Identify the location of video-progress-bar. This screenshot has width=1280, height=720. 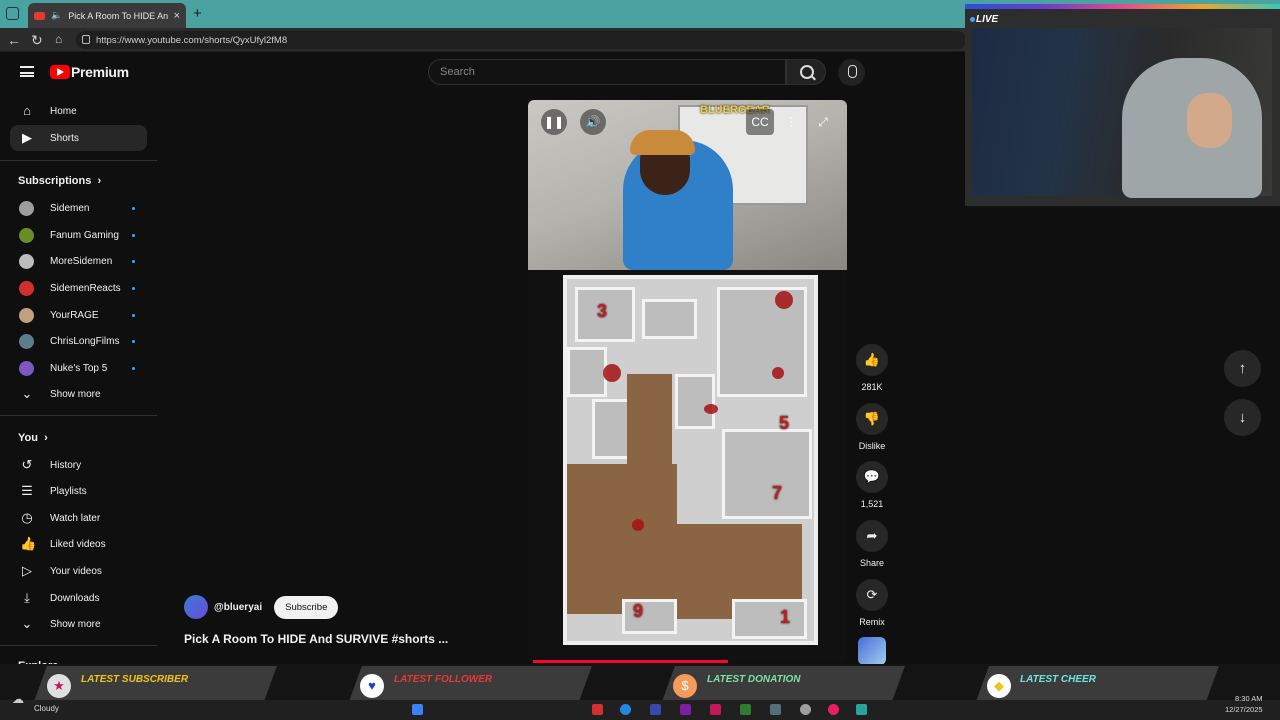
(630, 661).